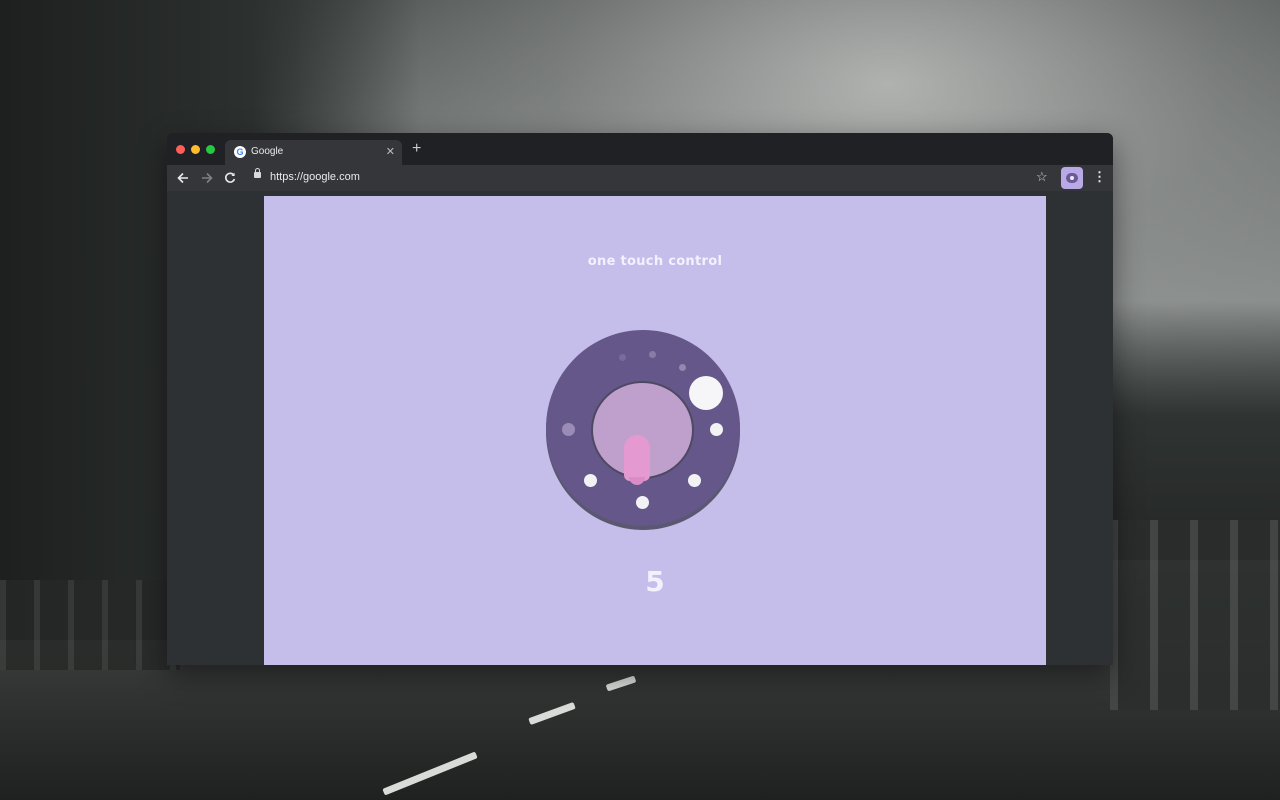  I want to click on back-button, so click(183, 178).